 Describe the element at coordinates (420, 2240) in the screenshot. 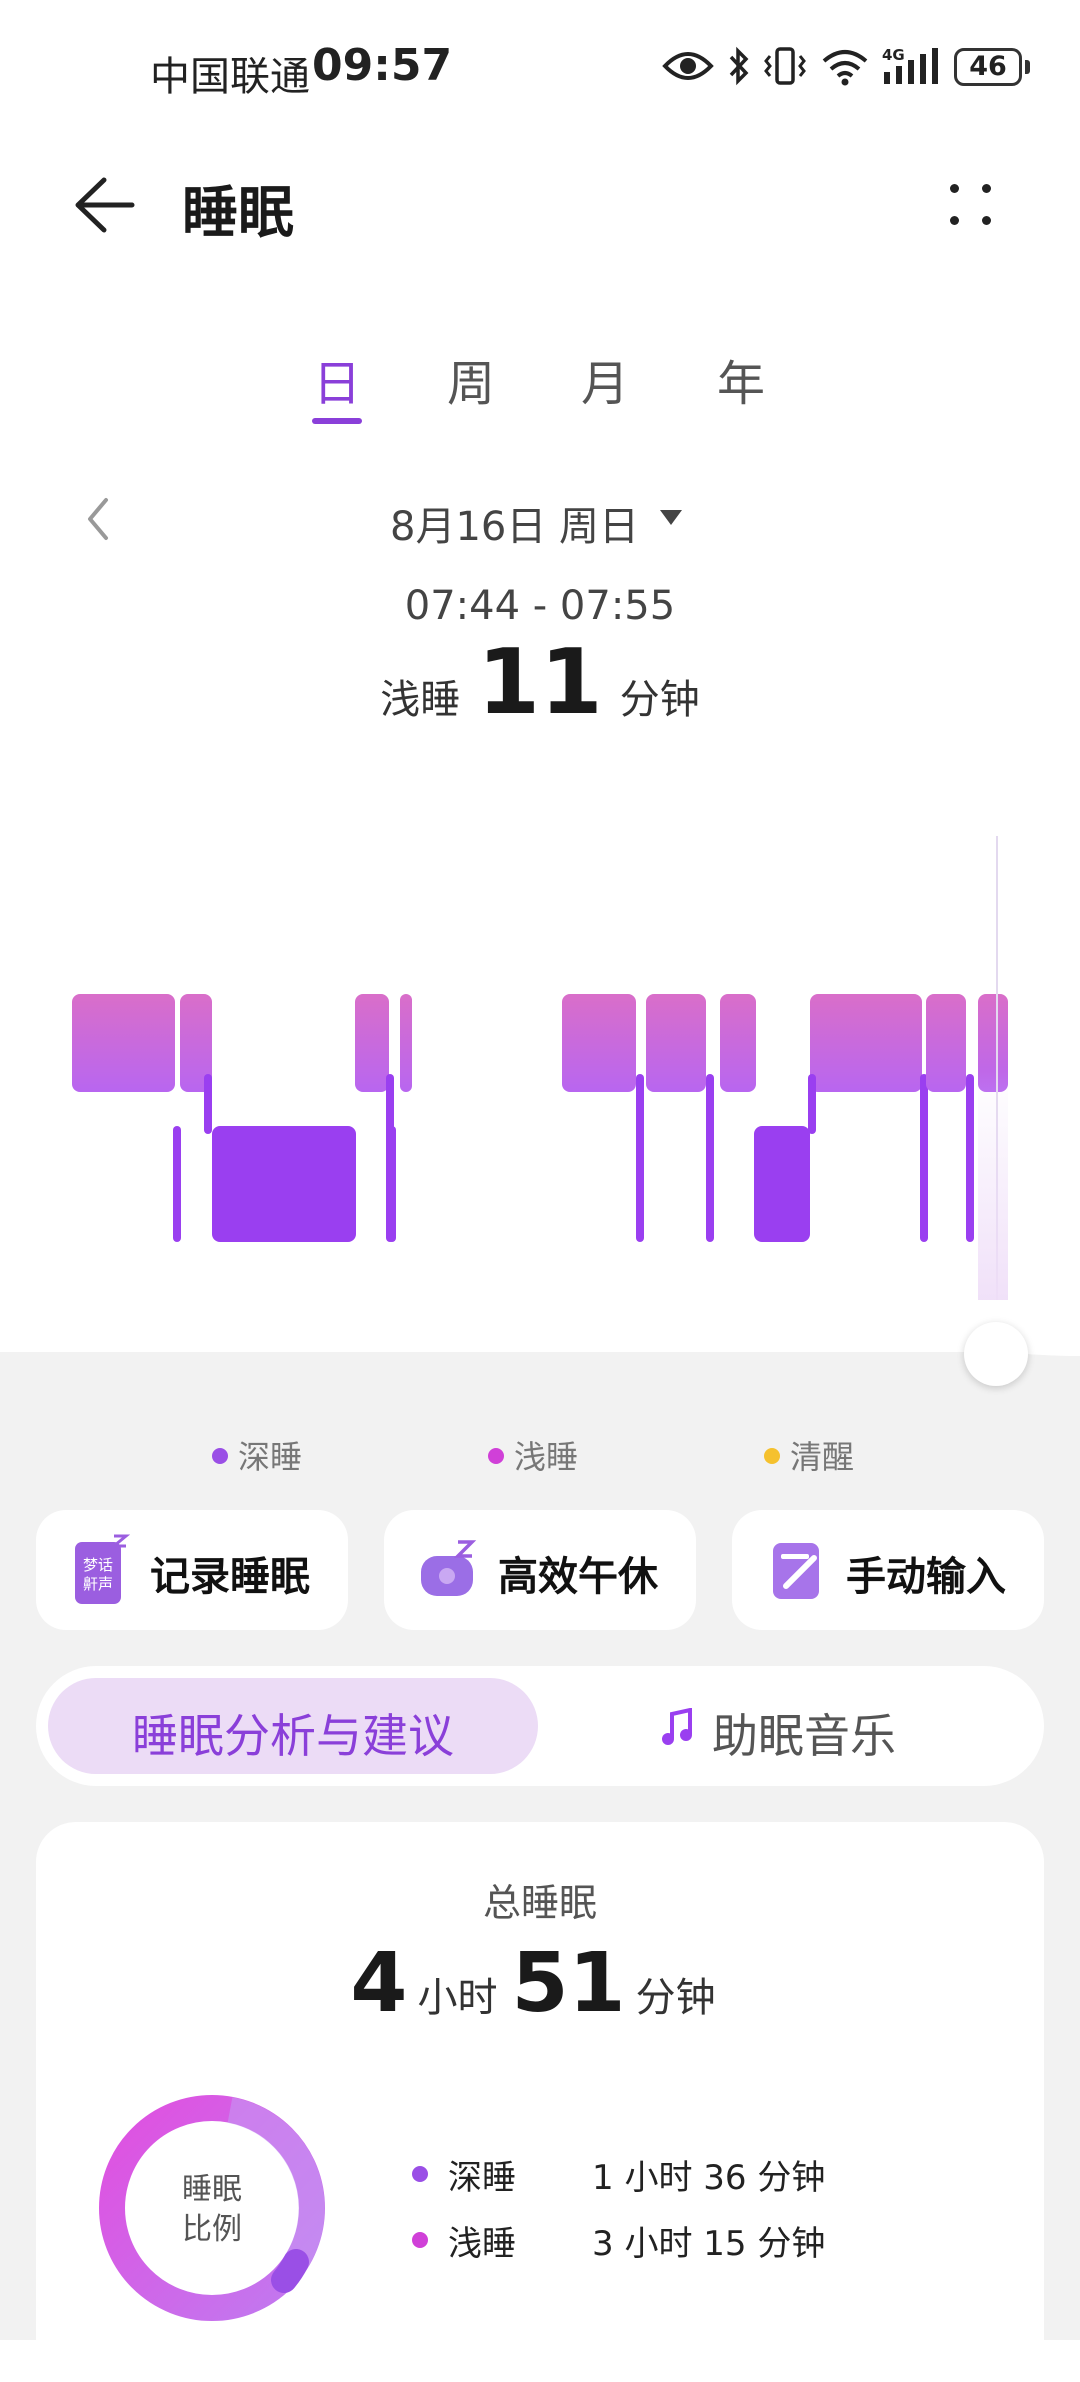

I see `light-sleep-dot` at that location.